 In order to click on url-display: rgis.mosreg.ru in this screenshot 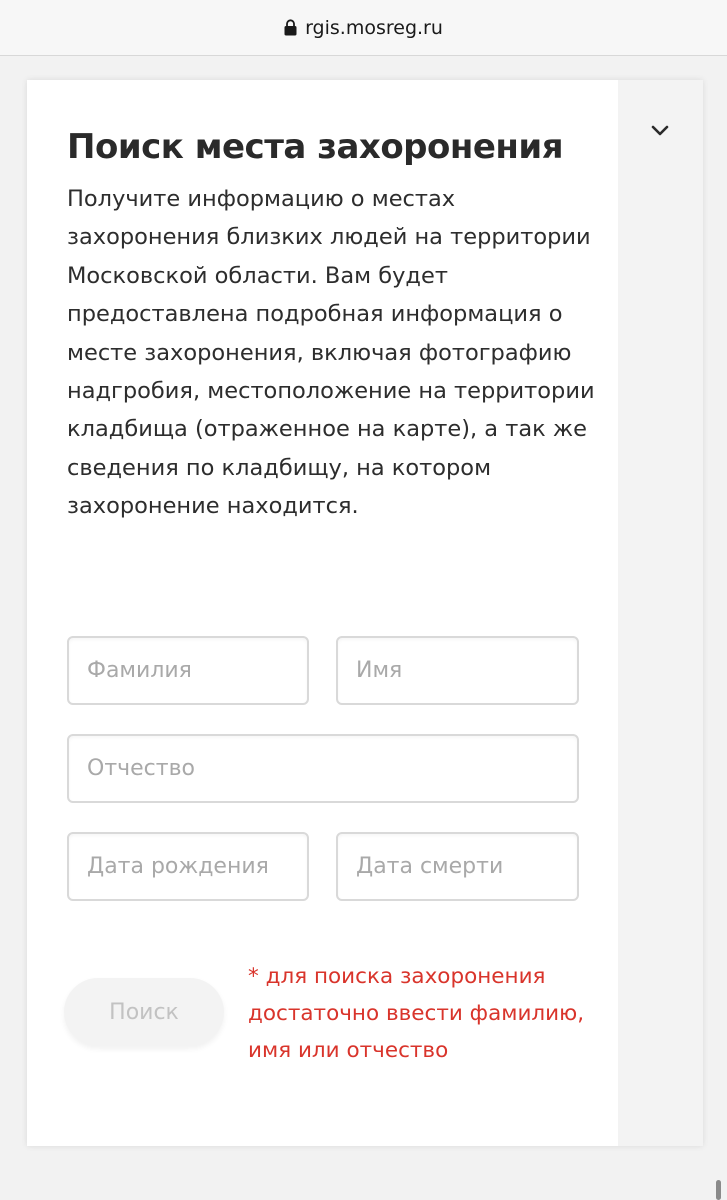, I will do `click(363, 28)`.